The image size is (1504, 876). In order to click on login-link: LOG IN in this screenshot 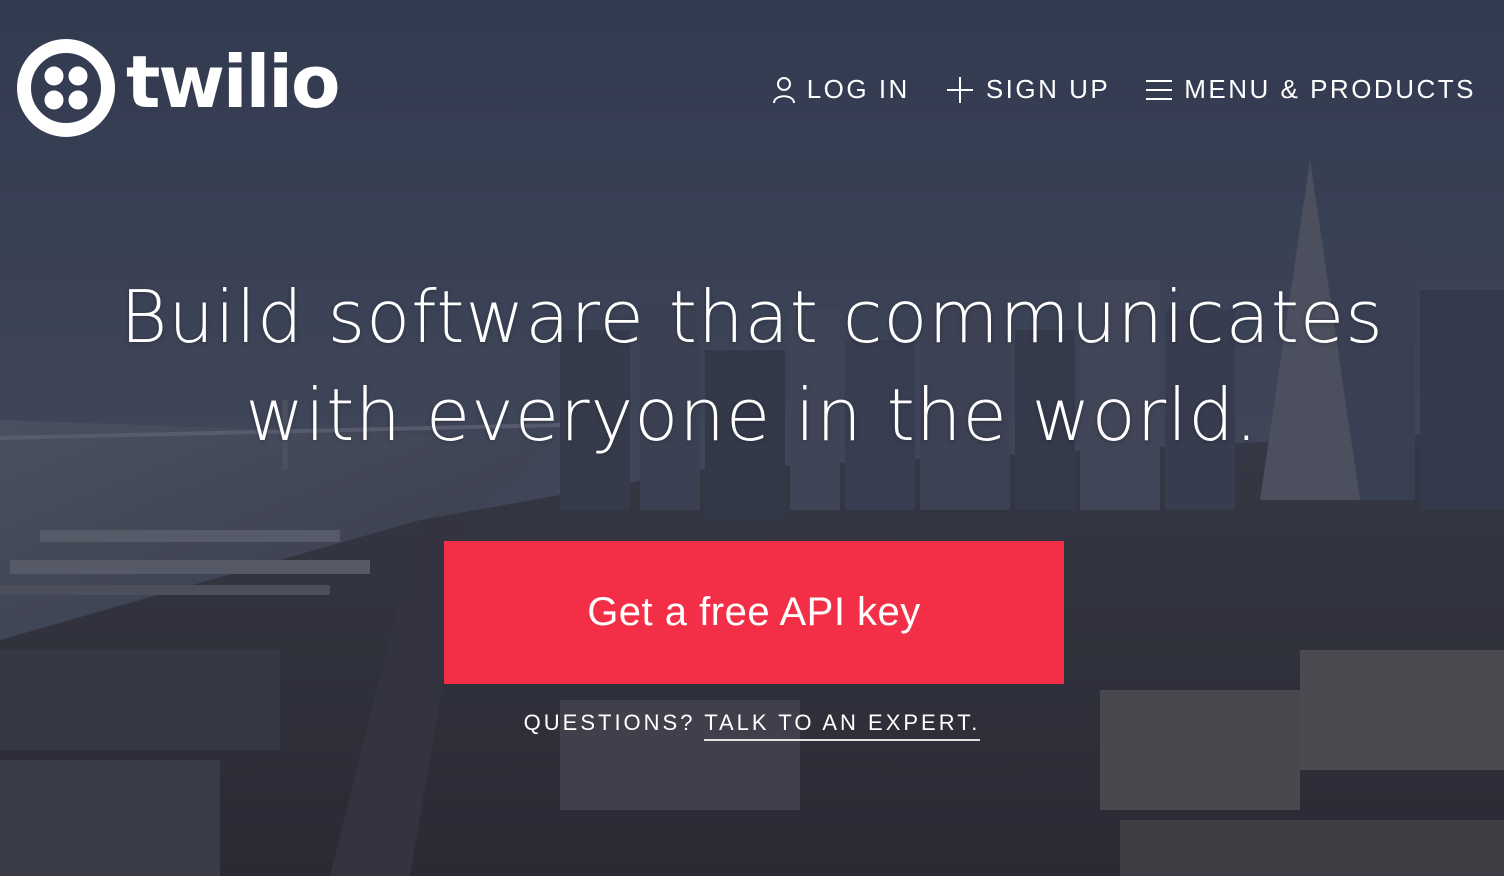, I will do `click(841, 89)`.